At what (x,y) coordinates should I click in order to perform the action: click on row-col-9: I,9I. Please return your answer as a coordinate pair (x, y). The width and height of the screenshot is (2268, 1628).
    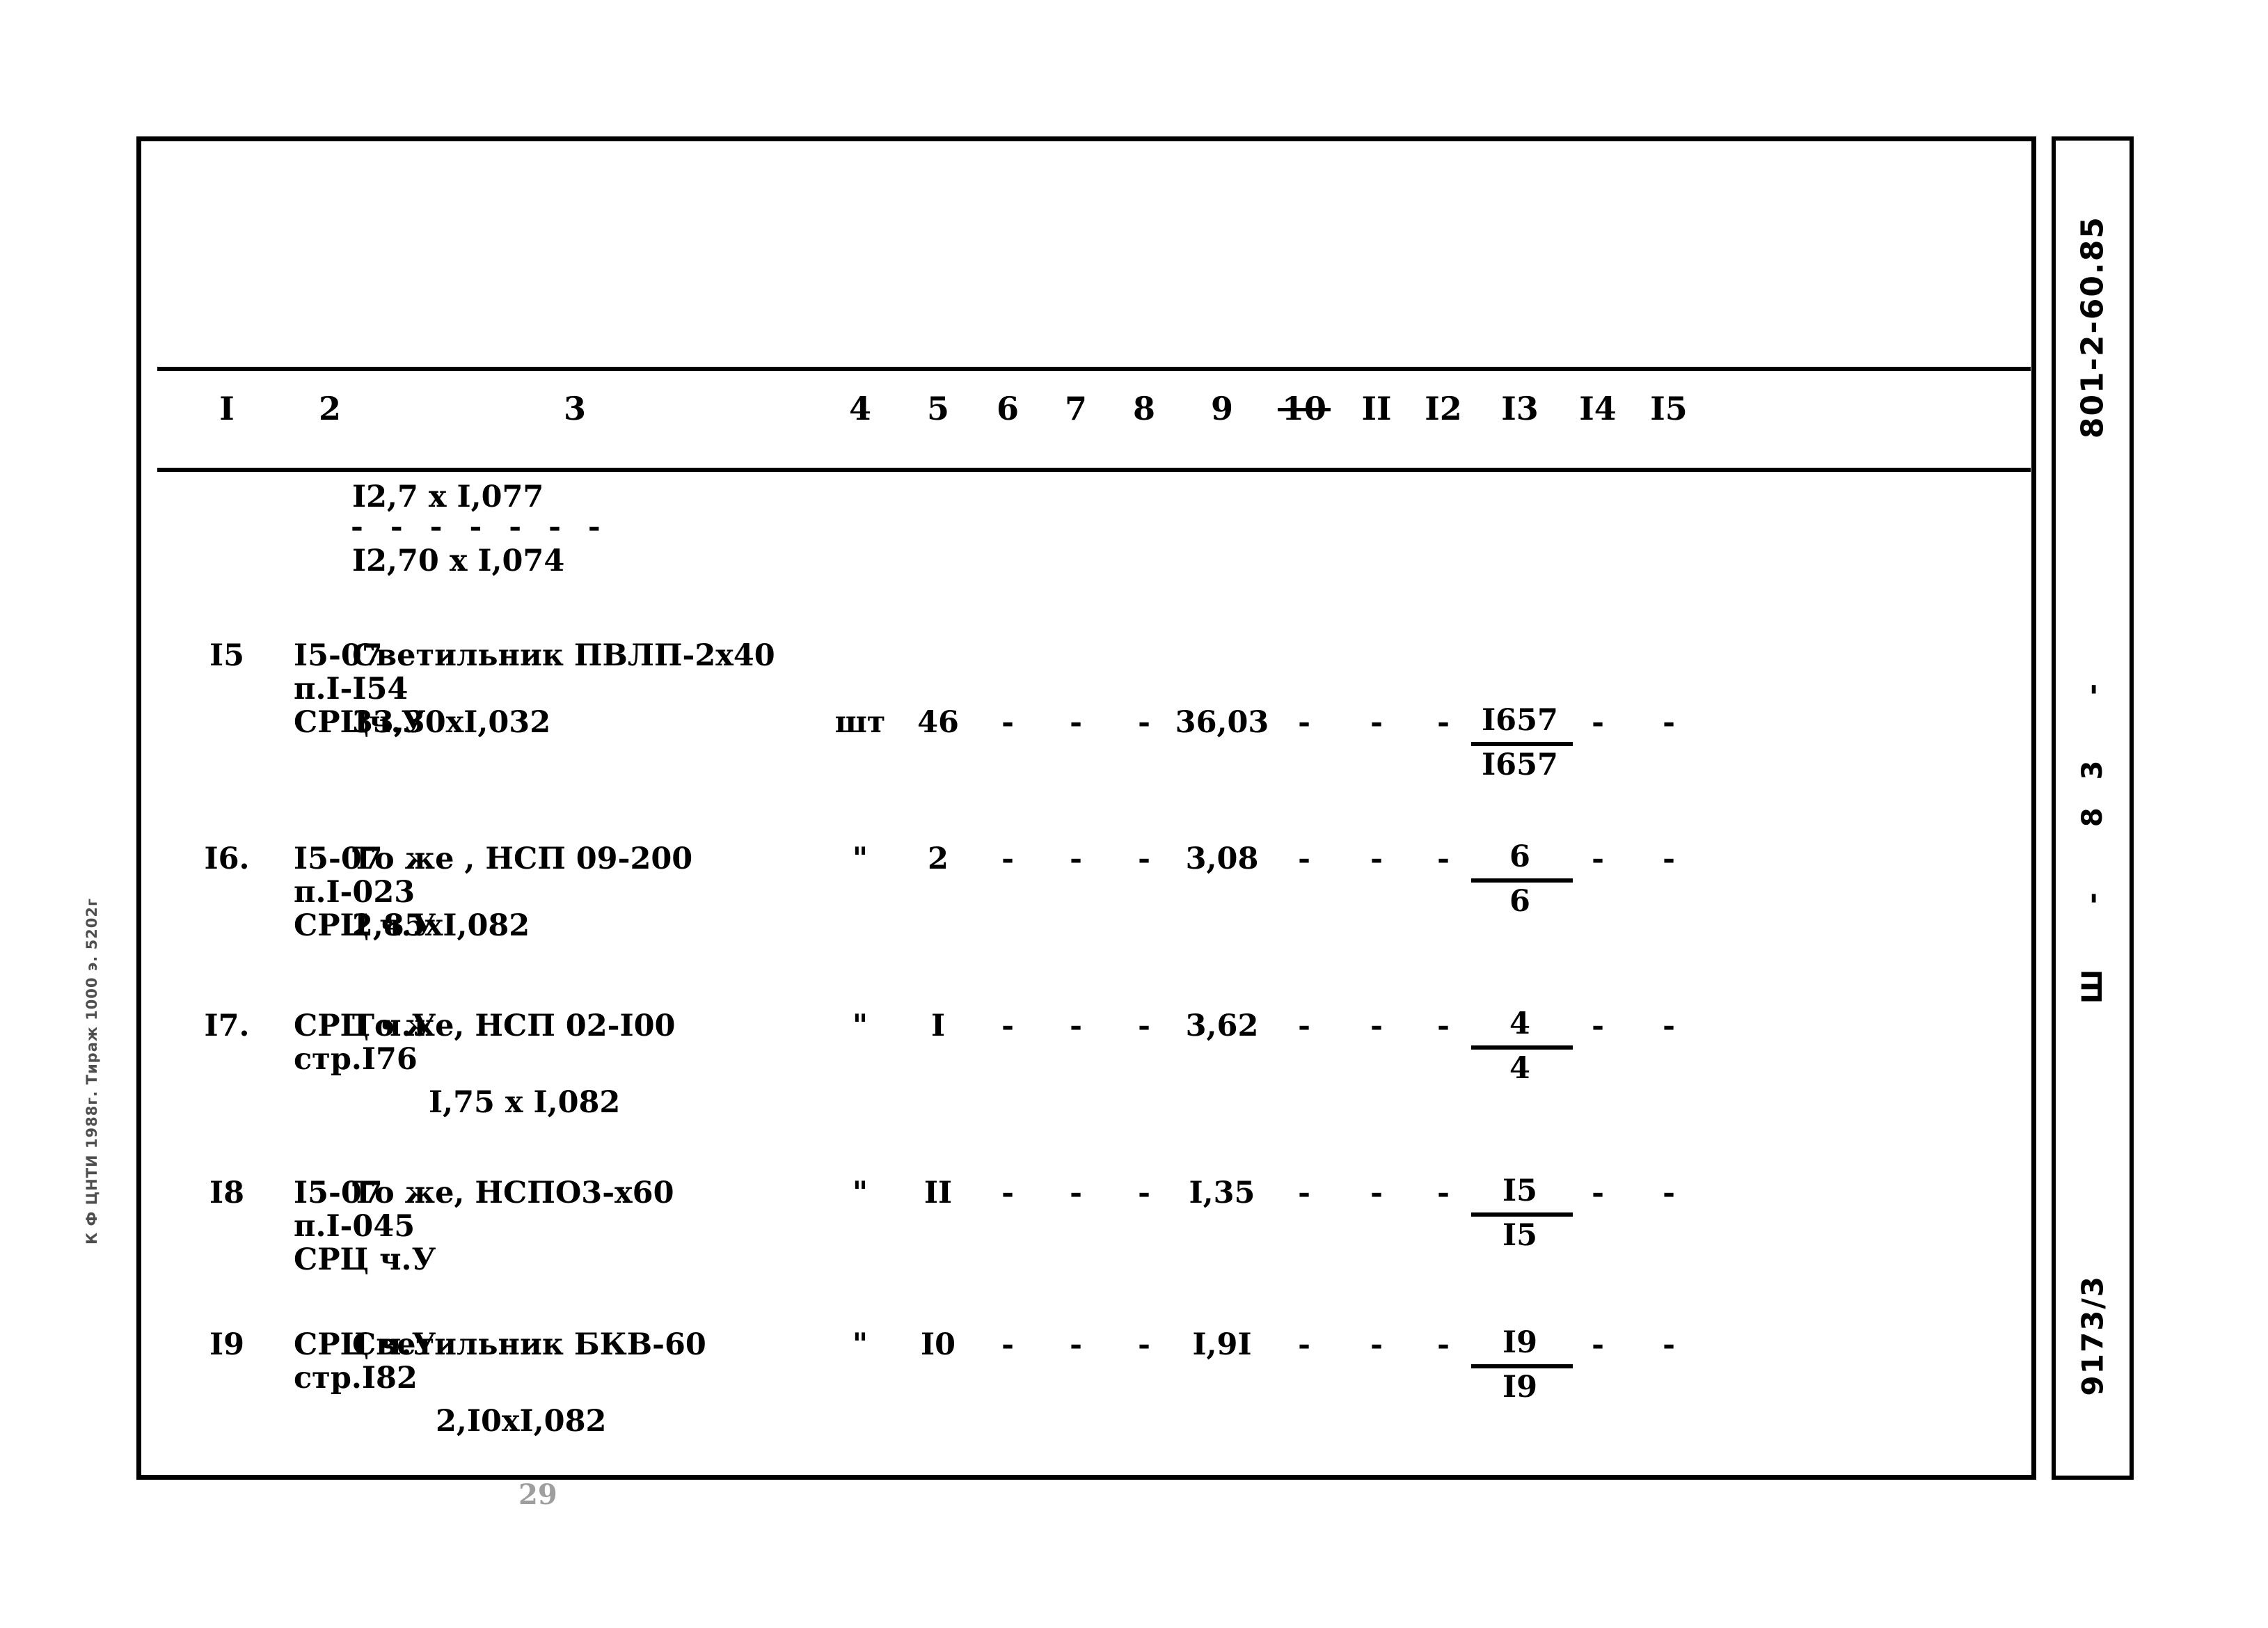
    Looking at the image, I should click on (1222, 1344).